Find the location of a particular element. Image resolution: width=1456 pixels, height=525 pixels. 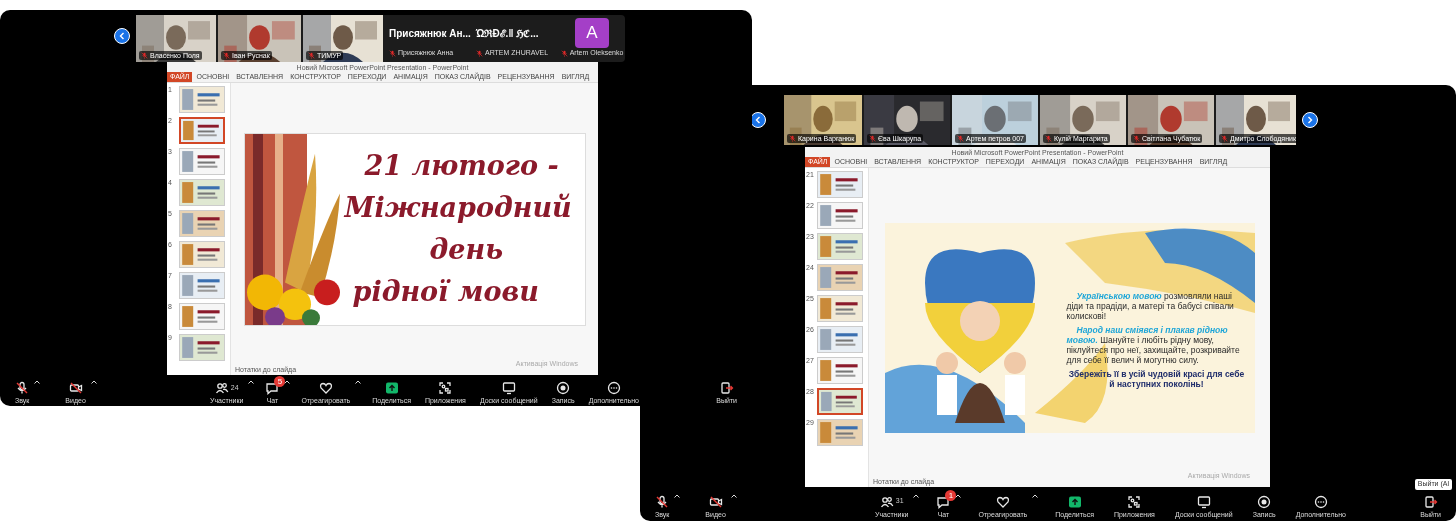

chevron-right-icon is located at coordinates (1310, 120).